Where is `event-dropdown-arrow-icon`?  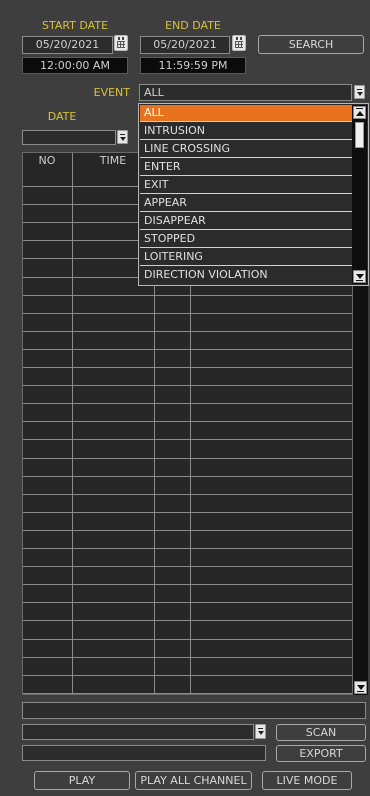 event-dropdown-arrow-icon is located at coordinates (359, 92).